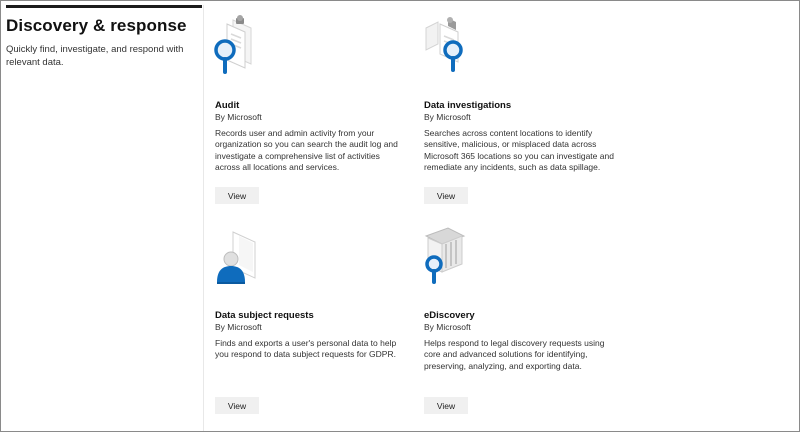  Describe the element at coordinates (448, 46) in the screenshot. I see `data-investigation-magnifier-icon` at that location.